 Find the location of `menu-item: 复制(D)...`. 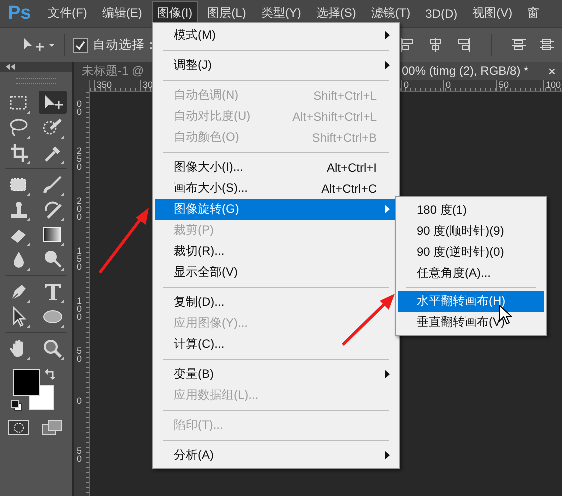

menu-item: 复制(D)... is located at coordinates (276, 302).